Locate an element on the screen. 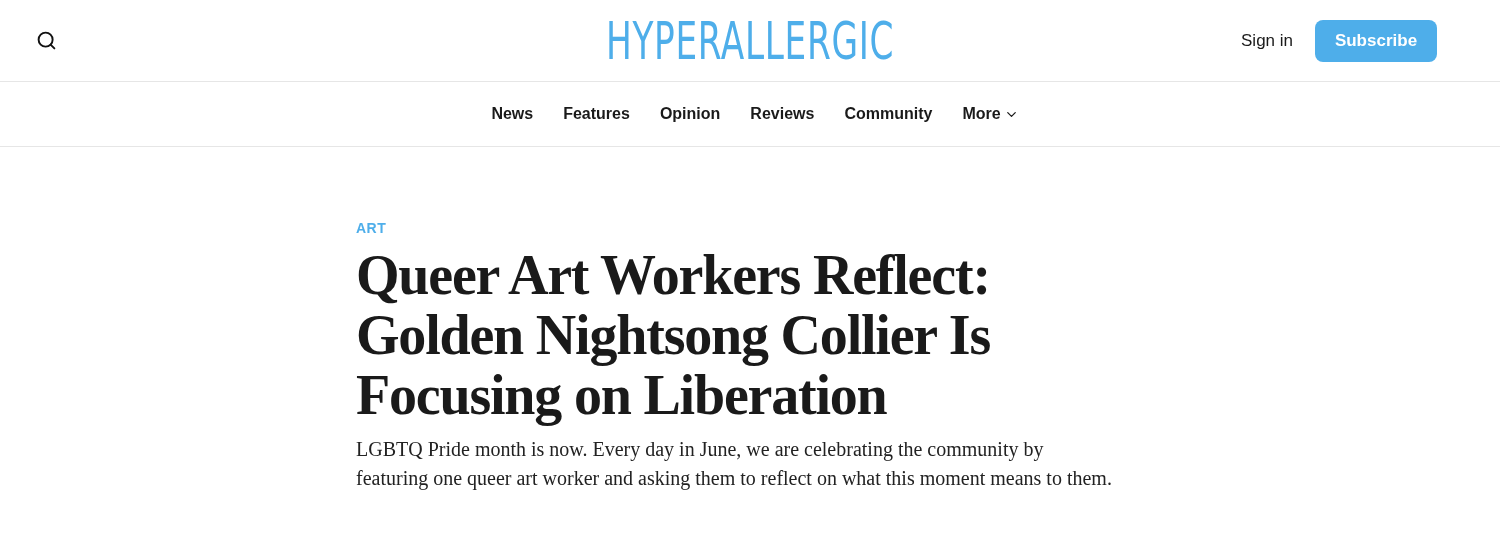  article-lede: LGBTQ Pride month is now. Every day in June, we are celebrating the community by featuring one queer art worker and asking them to reflect on what this moment means to them. is located at coordinates (734, 464).